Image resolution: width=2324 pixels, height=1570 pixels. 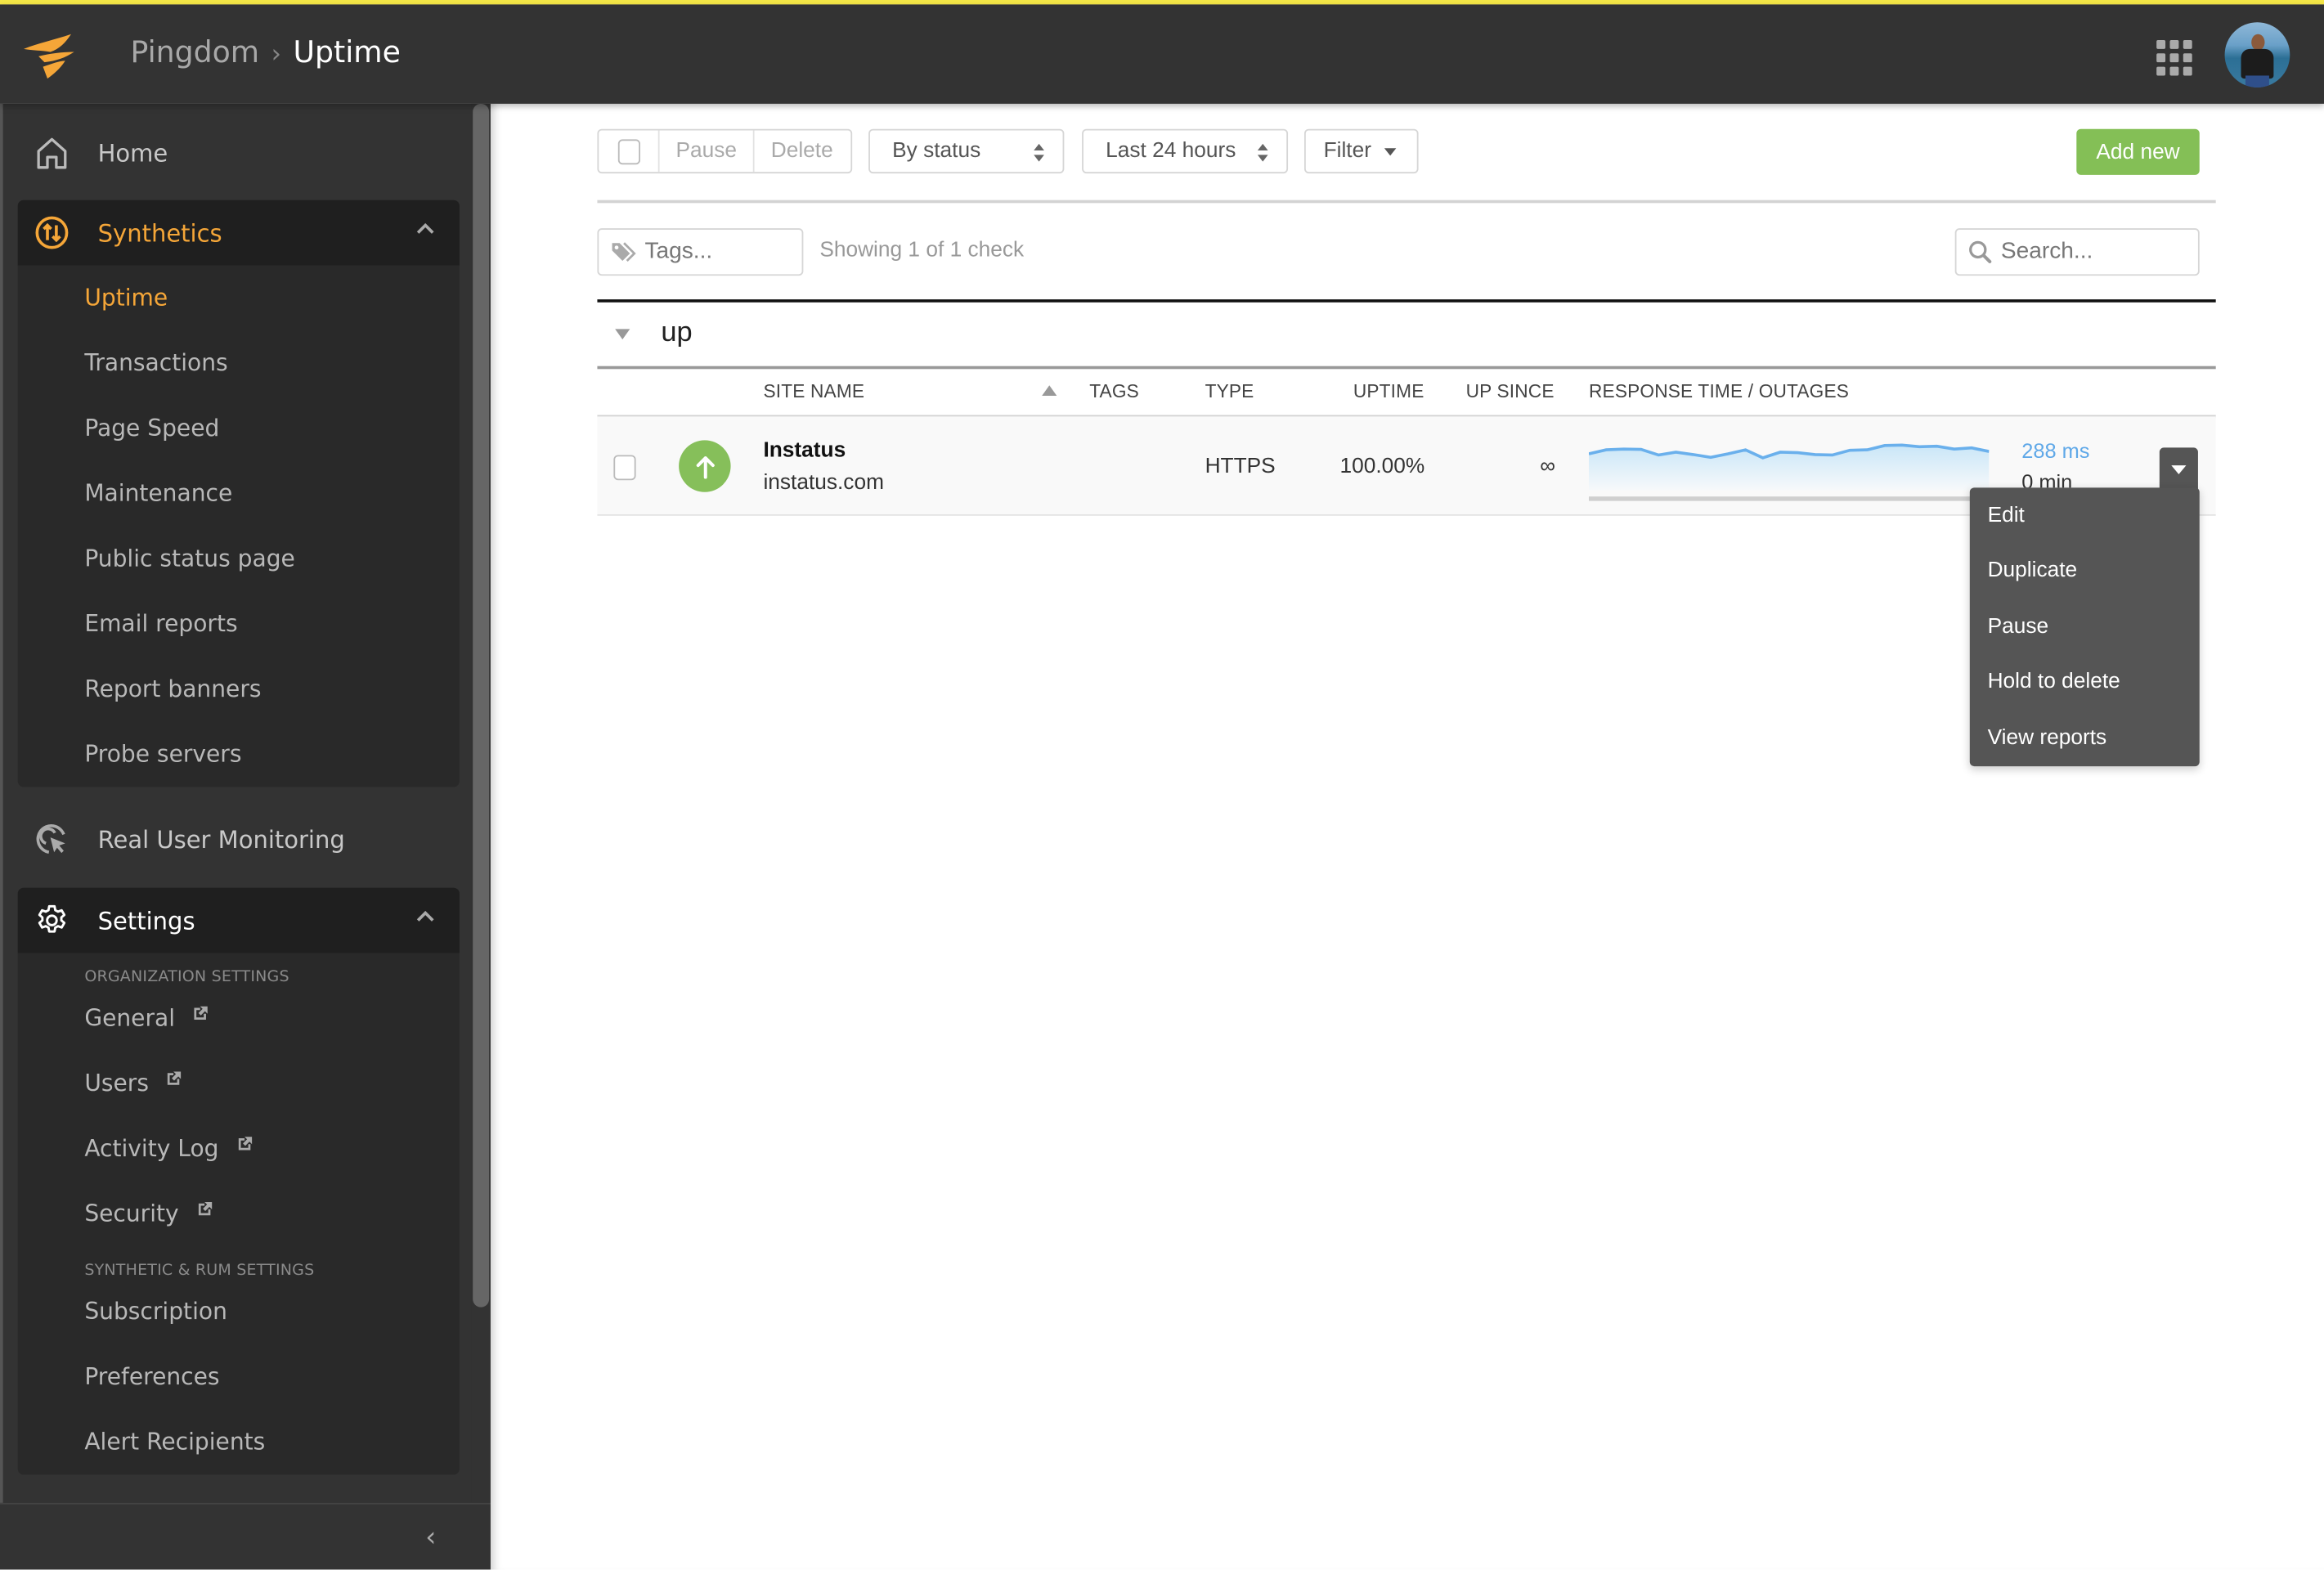 I want to click on group-name: up, so click(x=677, y=332).